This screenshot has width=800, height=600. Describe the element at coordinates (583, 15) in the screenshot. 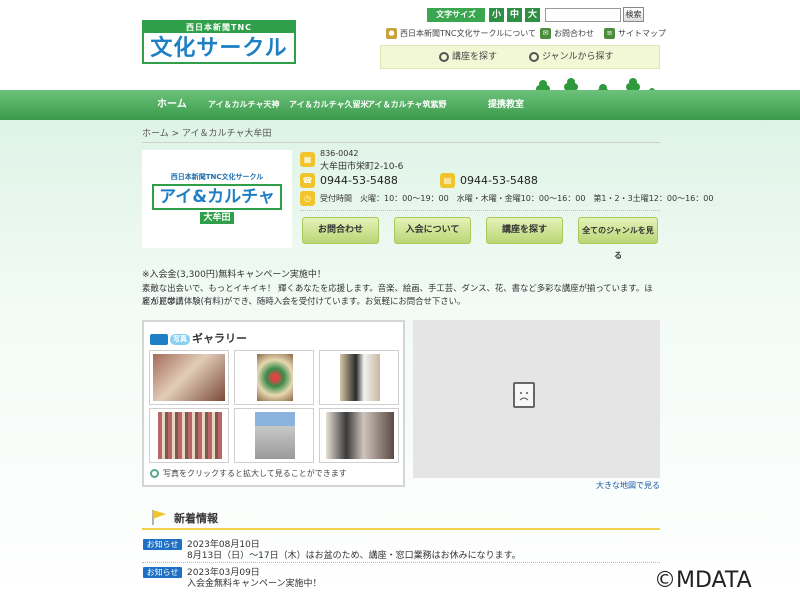

I see `search-input` at that location.